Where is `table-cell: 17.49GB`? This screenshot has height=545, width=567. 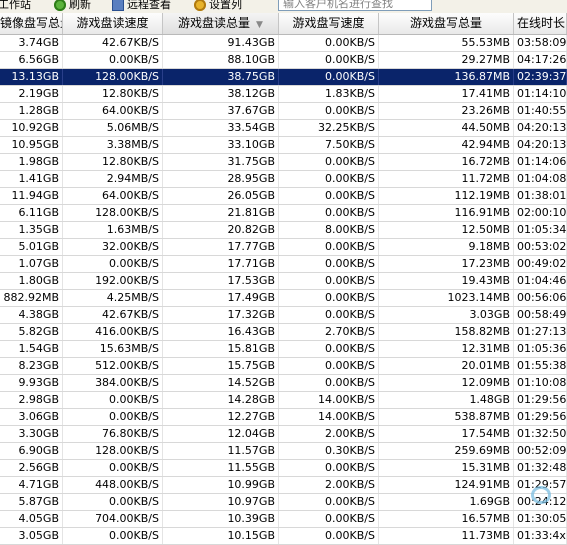 table-cell: 17.49GB is located at coordinates (221, 298).